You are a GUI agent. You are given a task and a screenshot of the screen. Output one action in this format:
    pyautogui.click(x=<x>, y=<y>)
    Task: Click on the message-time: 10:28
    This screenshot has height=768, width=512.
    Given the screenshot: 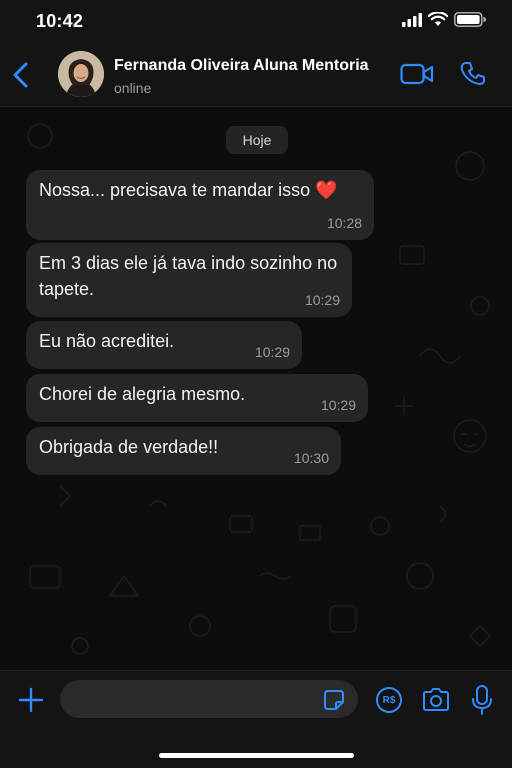 What is the action you would take?
    pyautogui.click(x=344, y=223)
    